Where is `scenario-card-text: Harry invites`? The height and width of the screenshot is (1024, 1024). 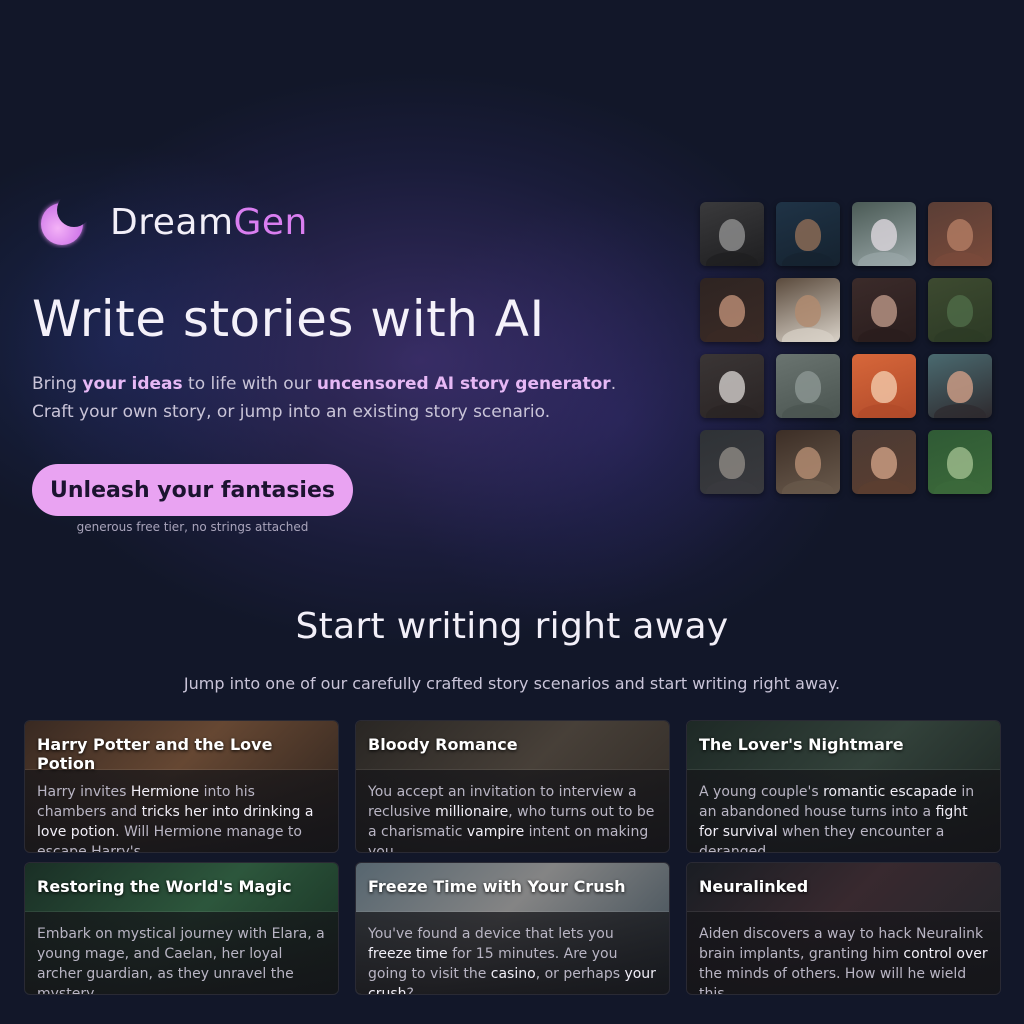
scenario-card-text: Harry invites is located at coordinates (84, 792).